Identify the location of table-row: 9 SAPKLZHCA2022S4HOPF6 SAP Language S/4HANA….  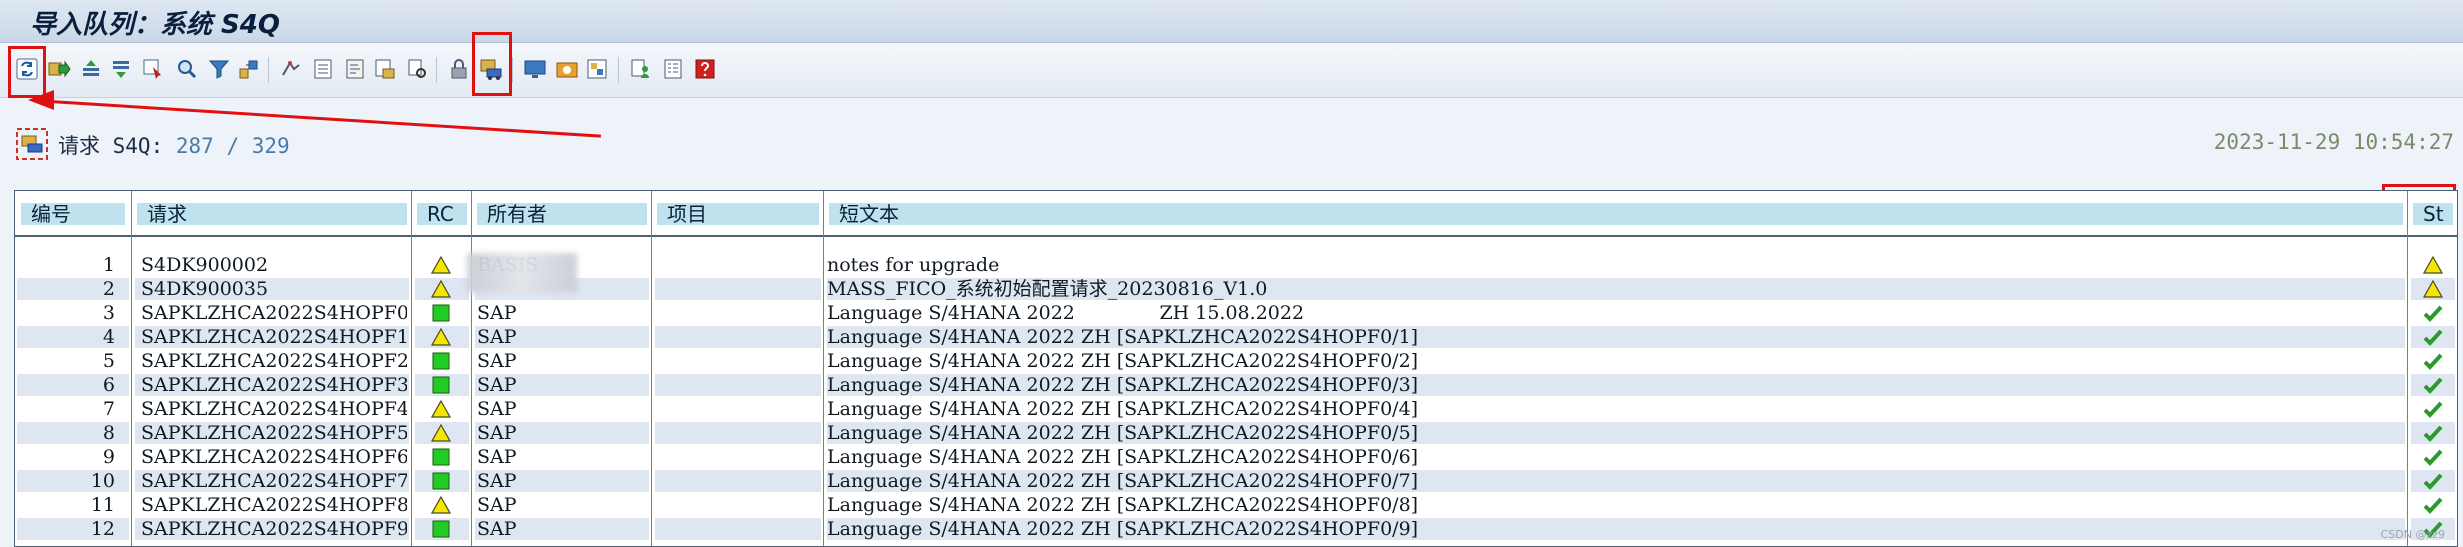
(1236, 457).